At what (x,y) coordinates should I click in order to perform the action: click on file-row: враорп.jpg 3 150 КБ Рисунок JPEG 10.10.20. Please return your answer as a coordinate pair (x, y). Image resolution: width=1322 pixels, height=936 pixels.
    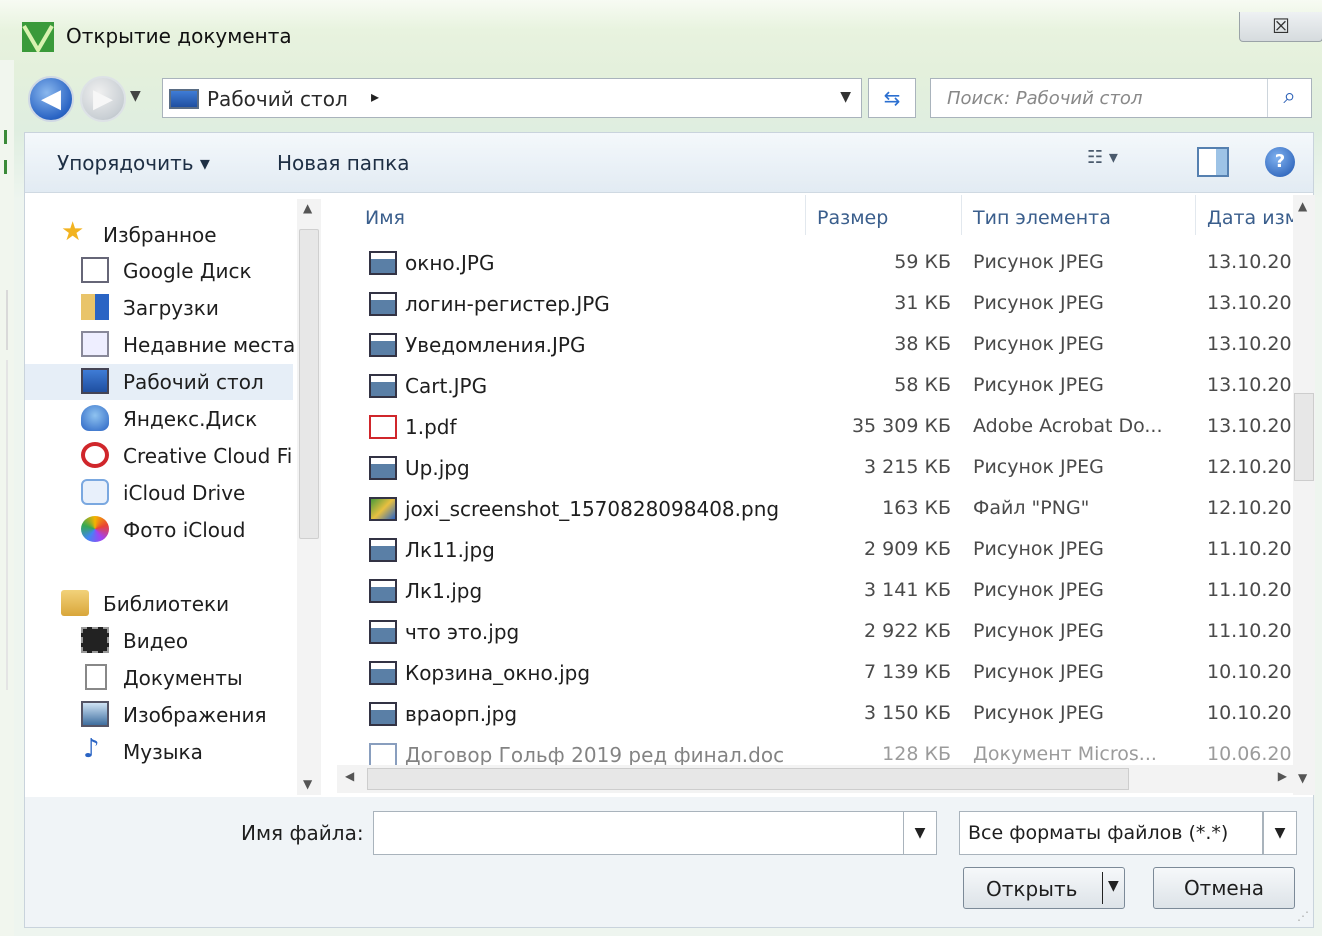
    Looking at the image, I should click on (835, 714).